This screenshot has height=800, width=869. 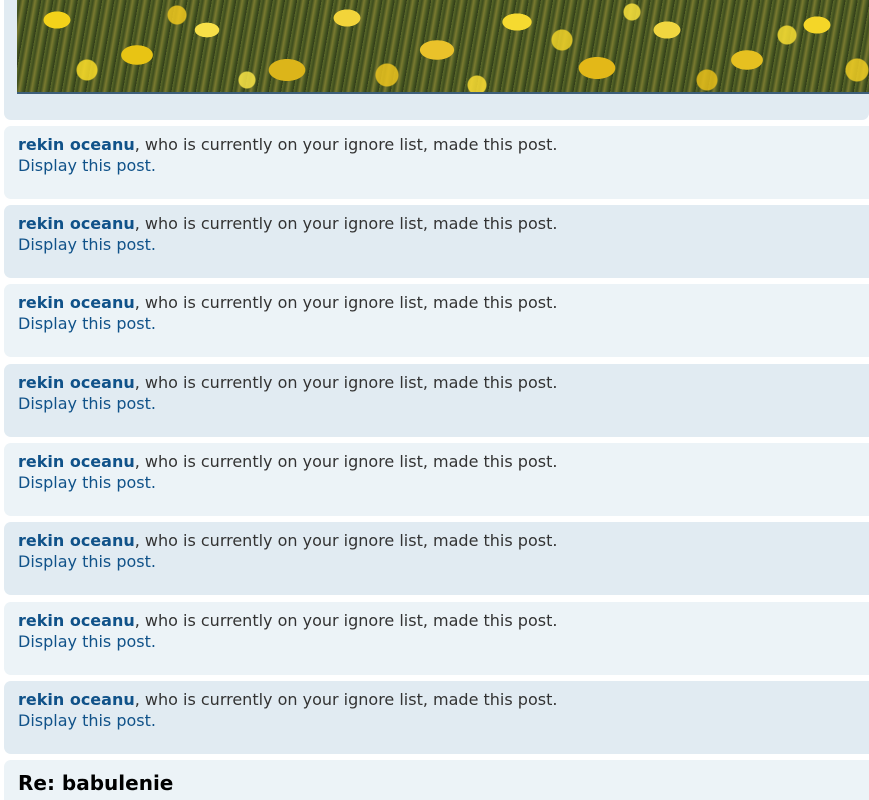 I want to click on post-with-image, so click(x=436, y=60).